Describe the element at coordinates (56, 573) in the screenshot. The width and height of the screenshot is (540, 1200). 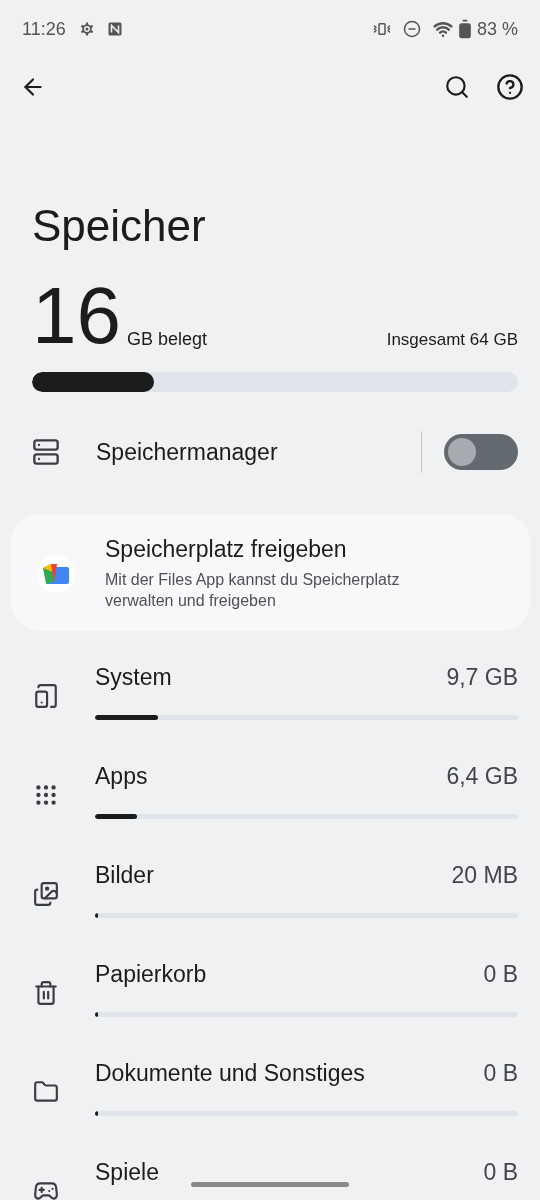
I see `files-app-icon` at that location.